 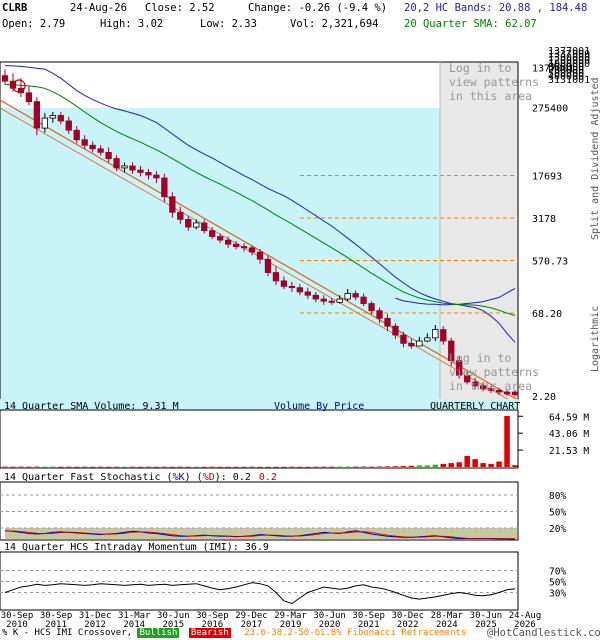 I want to click on price-tick-label: 275400, so click(x=550, y=109).